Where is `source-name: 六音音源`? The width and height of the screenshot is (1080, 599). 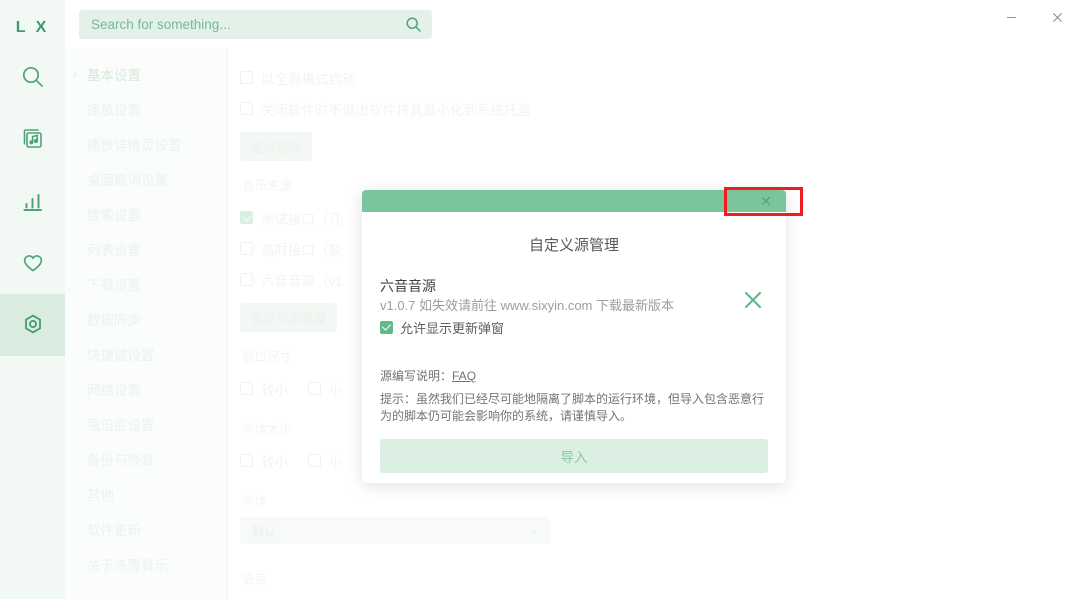
source-name: 六音音源 is located at coordinates (408, 286).